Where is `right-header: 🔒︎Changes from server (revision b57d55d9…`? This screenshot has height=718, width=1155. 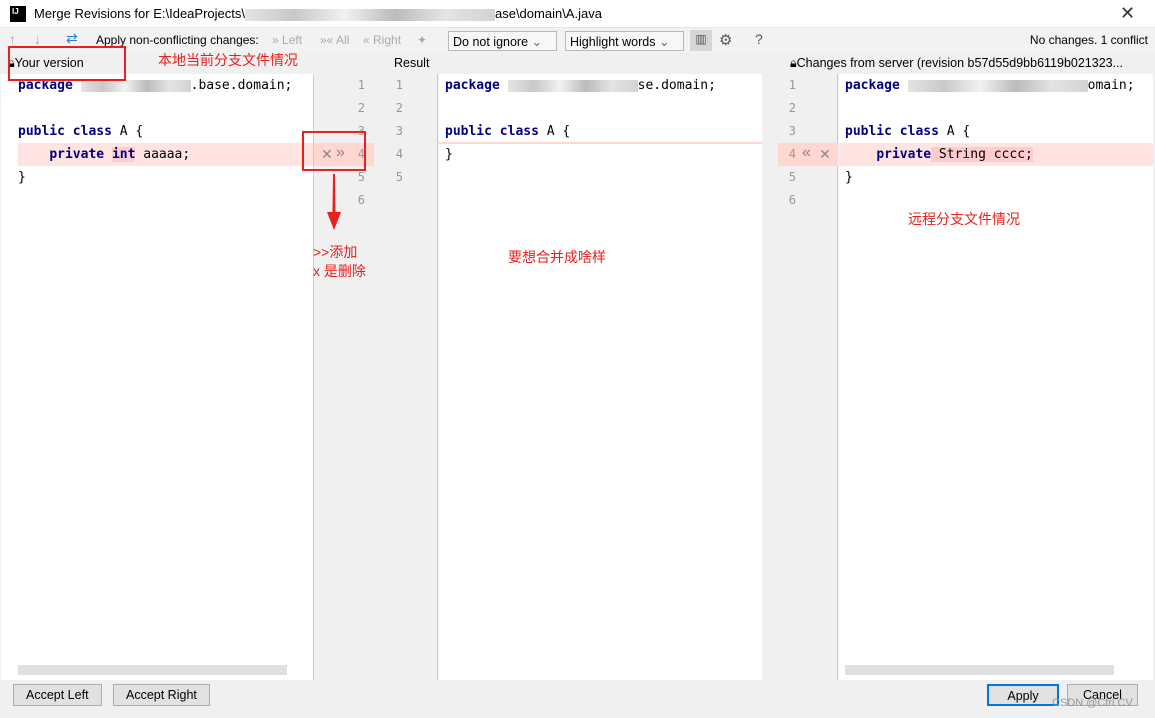 right-header: 🔒︎Changes from server (revision b57d55d9… is located at coordinates (957, 63).